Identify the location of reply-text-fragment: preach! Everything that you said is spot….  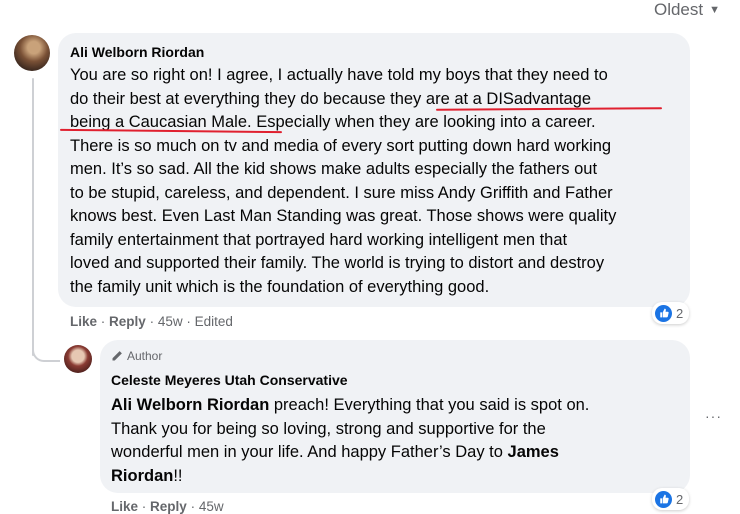
(429, 405).